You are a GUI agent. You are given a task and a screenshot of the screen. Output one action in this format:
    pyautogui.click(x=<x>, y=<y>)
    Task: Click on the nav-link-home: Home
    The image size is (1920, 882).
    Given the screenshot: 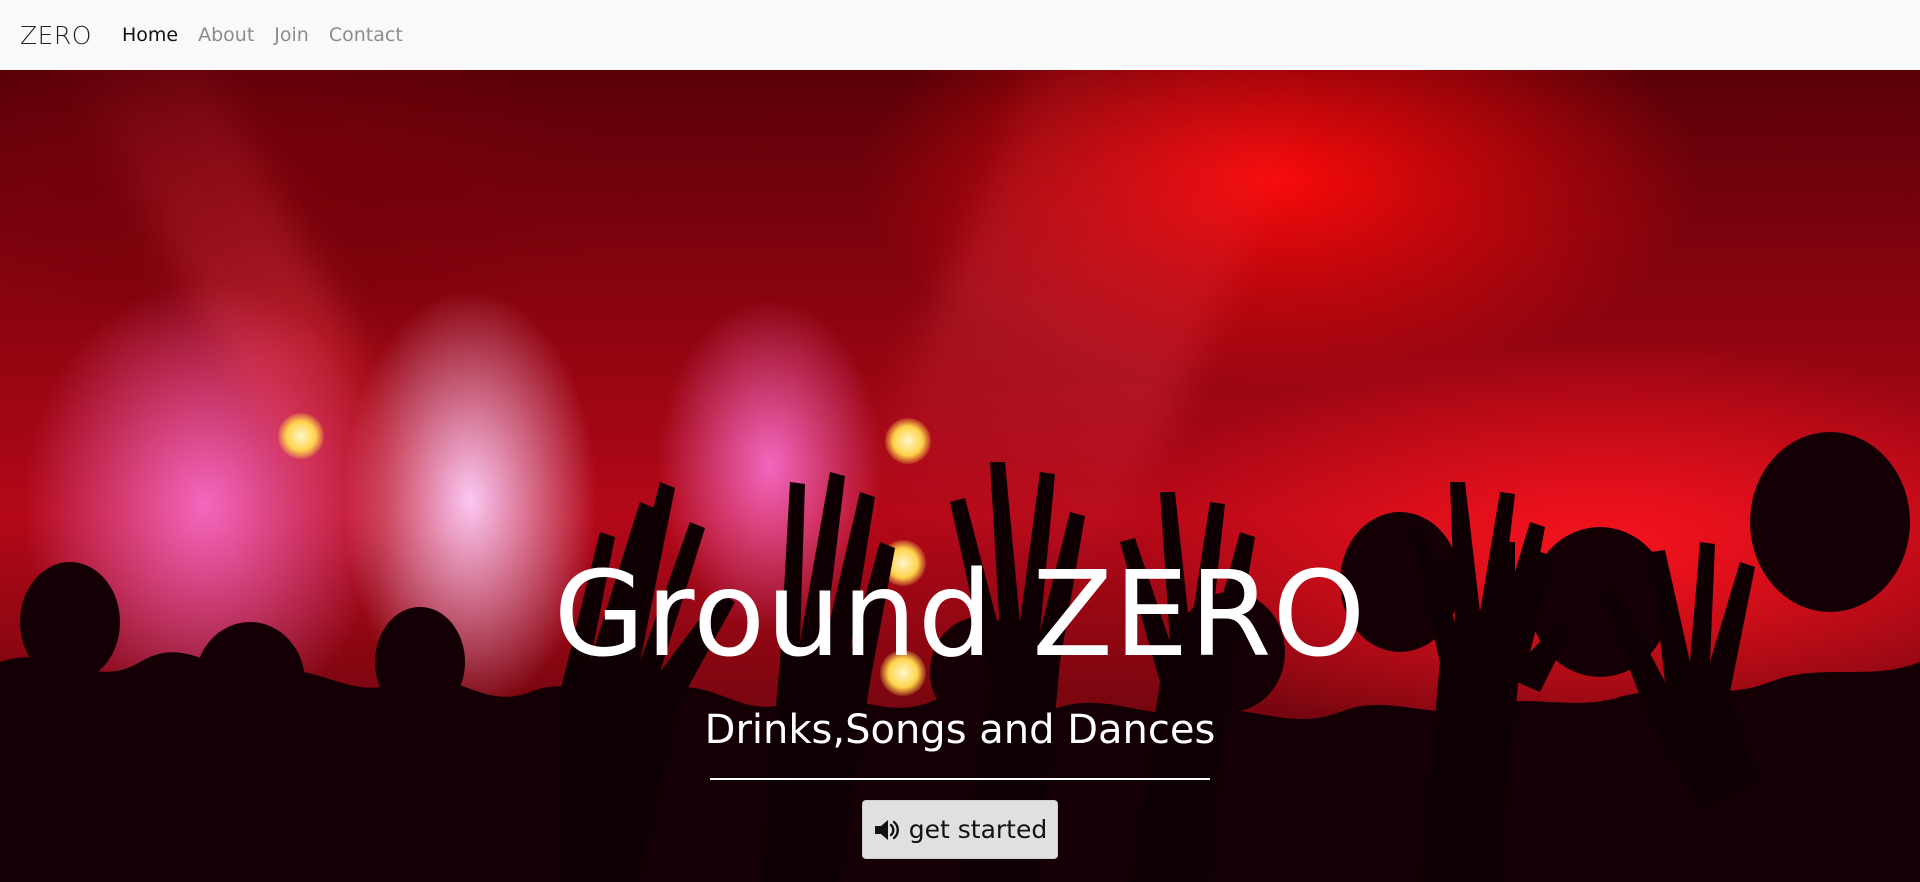 What is the action you would take?
    pyautogui.click(x=150, y=35)
    